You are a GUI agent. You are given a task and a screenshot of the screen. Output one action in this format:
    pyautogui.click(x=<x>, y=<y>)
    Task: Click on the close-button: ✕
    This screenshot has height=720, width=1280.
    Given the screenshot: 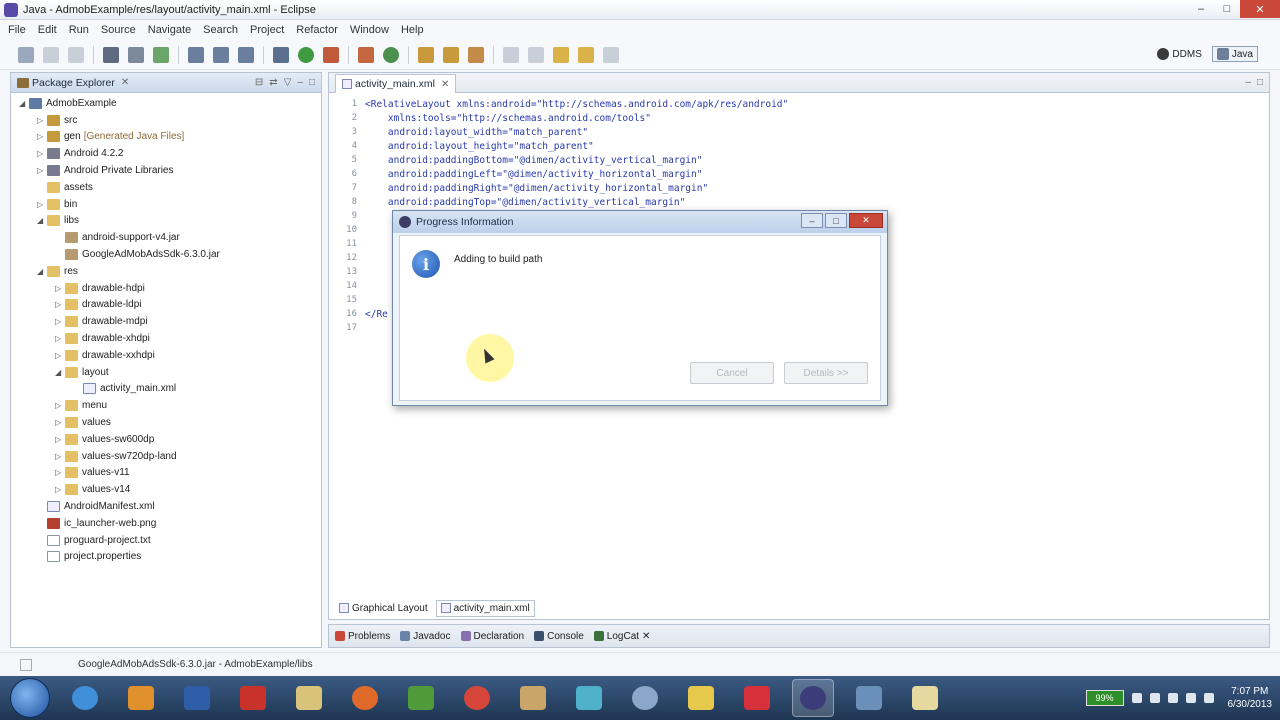 What is the action you would take?
    pyautogui.click(x=1260, y=9)
    